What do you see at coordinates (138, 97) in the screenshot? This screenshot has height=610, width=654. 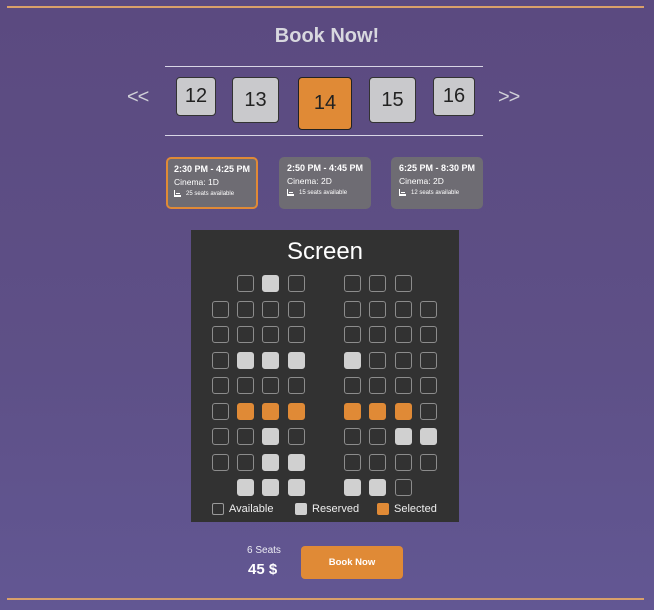 I see `prev-dates-button: <<` at bounding box center [138, 97].